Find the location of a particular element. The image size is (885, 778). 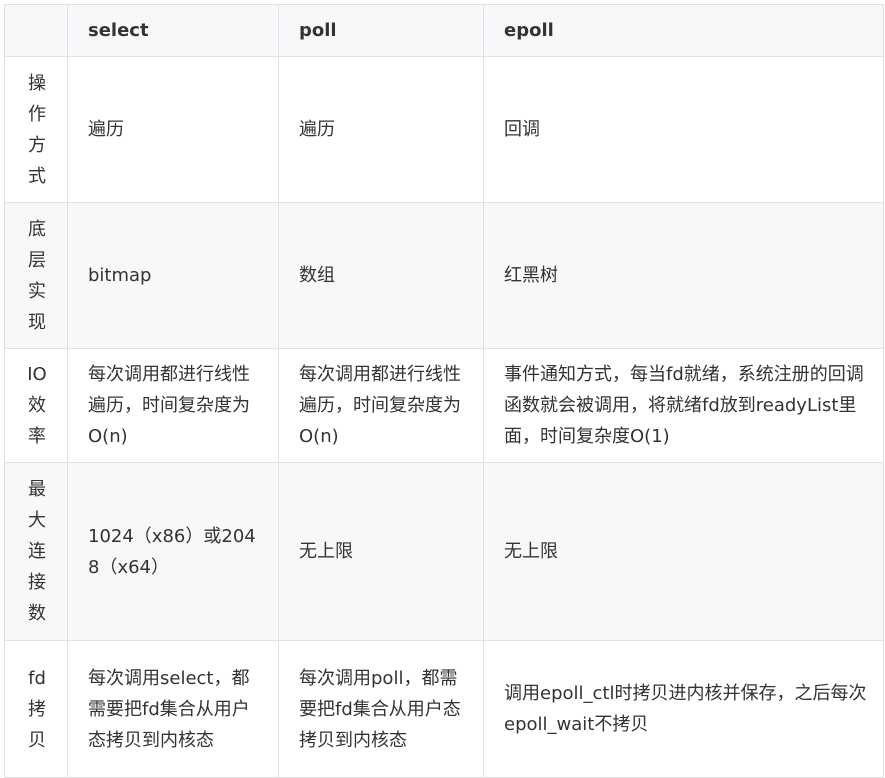

row-label-cell: fd拷贝 is located at coordinates (36, 709).